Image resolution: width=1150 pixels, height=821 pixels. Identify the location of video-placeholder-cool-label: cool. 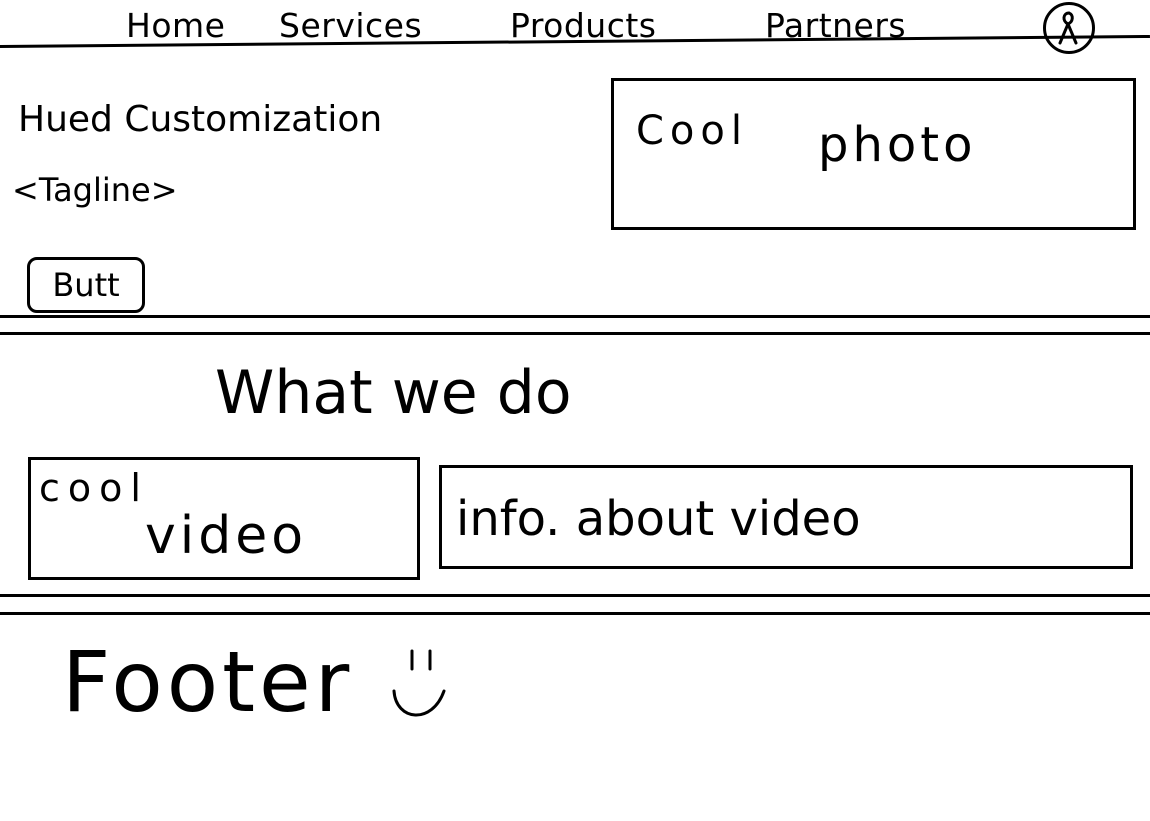
(94, 488).